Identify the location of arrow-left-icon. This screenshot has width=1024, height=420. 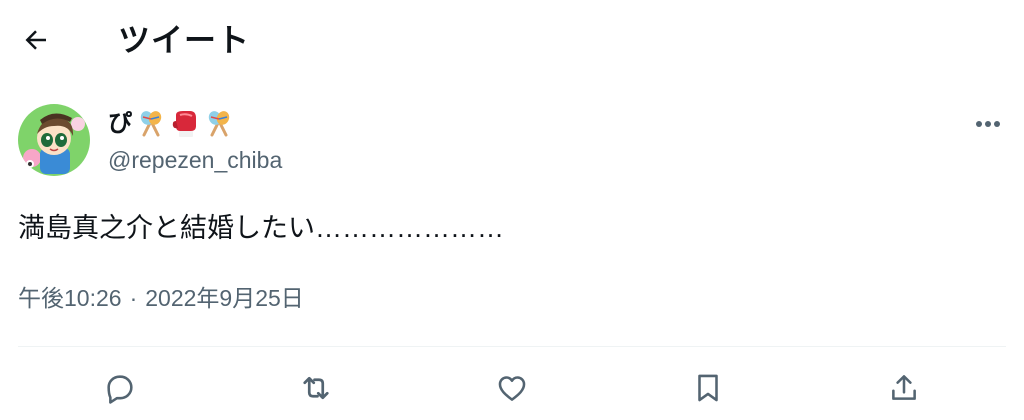
(35, 40).